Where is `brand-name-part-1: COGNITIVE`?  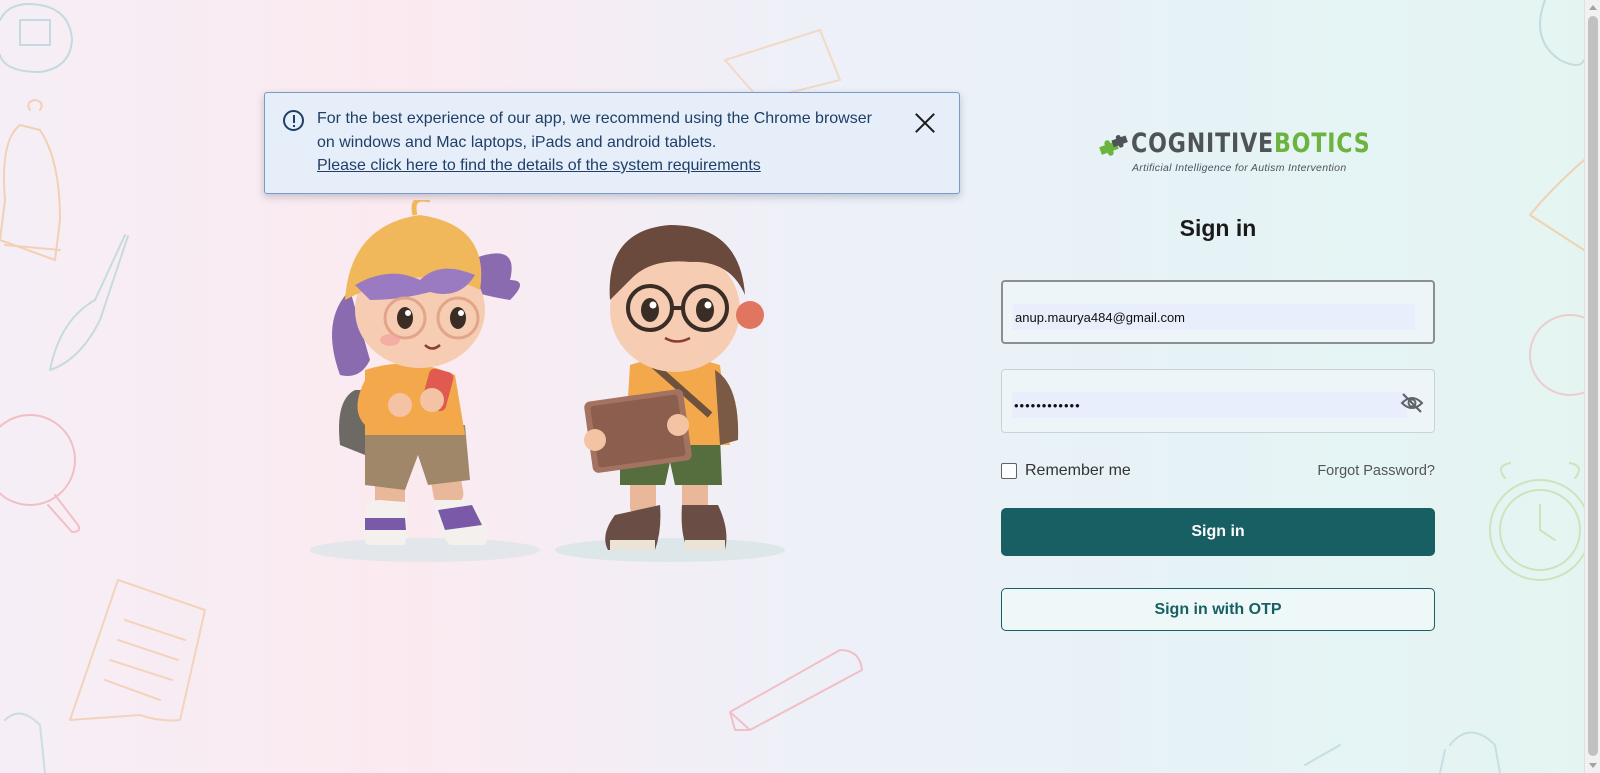
brand-name-part-1: COGNITIVE is located at coordinates (1202, 143).